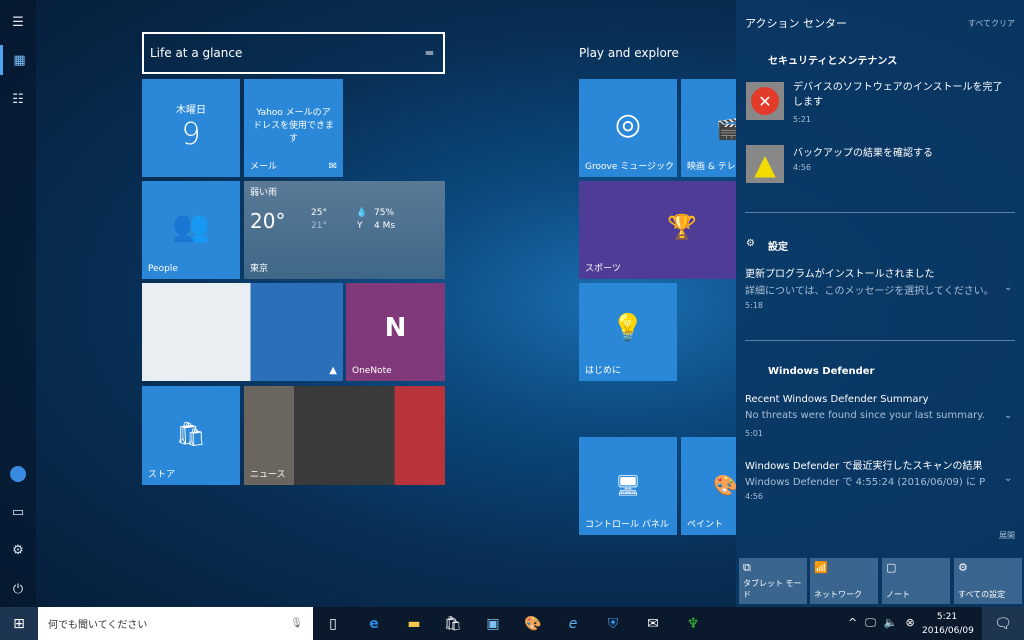 The image size is (1024, 640). Describe the element at coordinates (191, 435) in the screenshot. I see `store-tile: 🛍 ストア` at that location.